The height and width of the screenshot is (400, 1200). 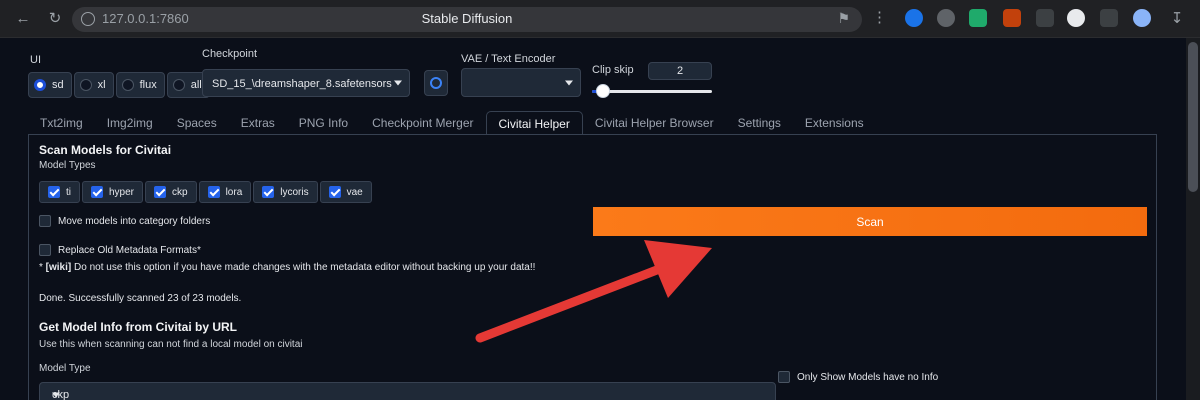 I want to click on annotation-arrow, so click(x=593, y=291).